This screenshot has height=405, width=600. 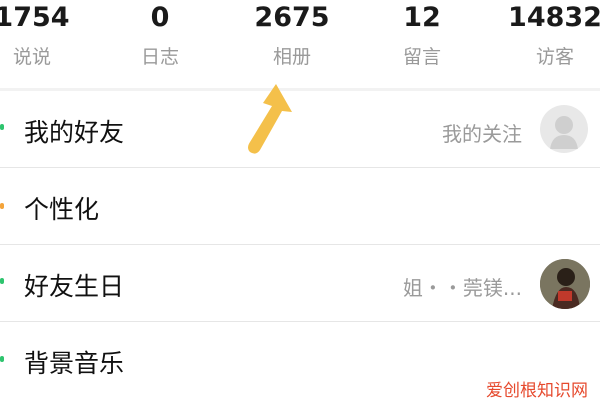 I want to click on my-follows-label: 我的关注, so click(x=482, y=134).